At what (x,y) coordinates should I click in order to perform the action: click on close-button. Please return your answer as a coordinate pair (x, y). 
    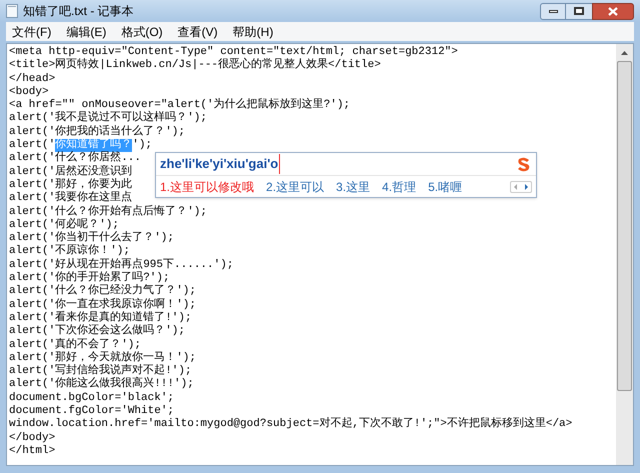
    Looking at the image, I should click on (613, 11).